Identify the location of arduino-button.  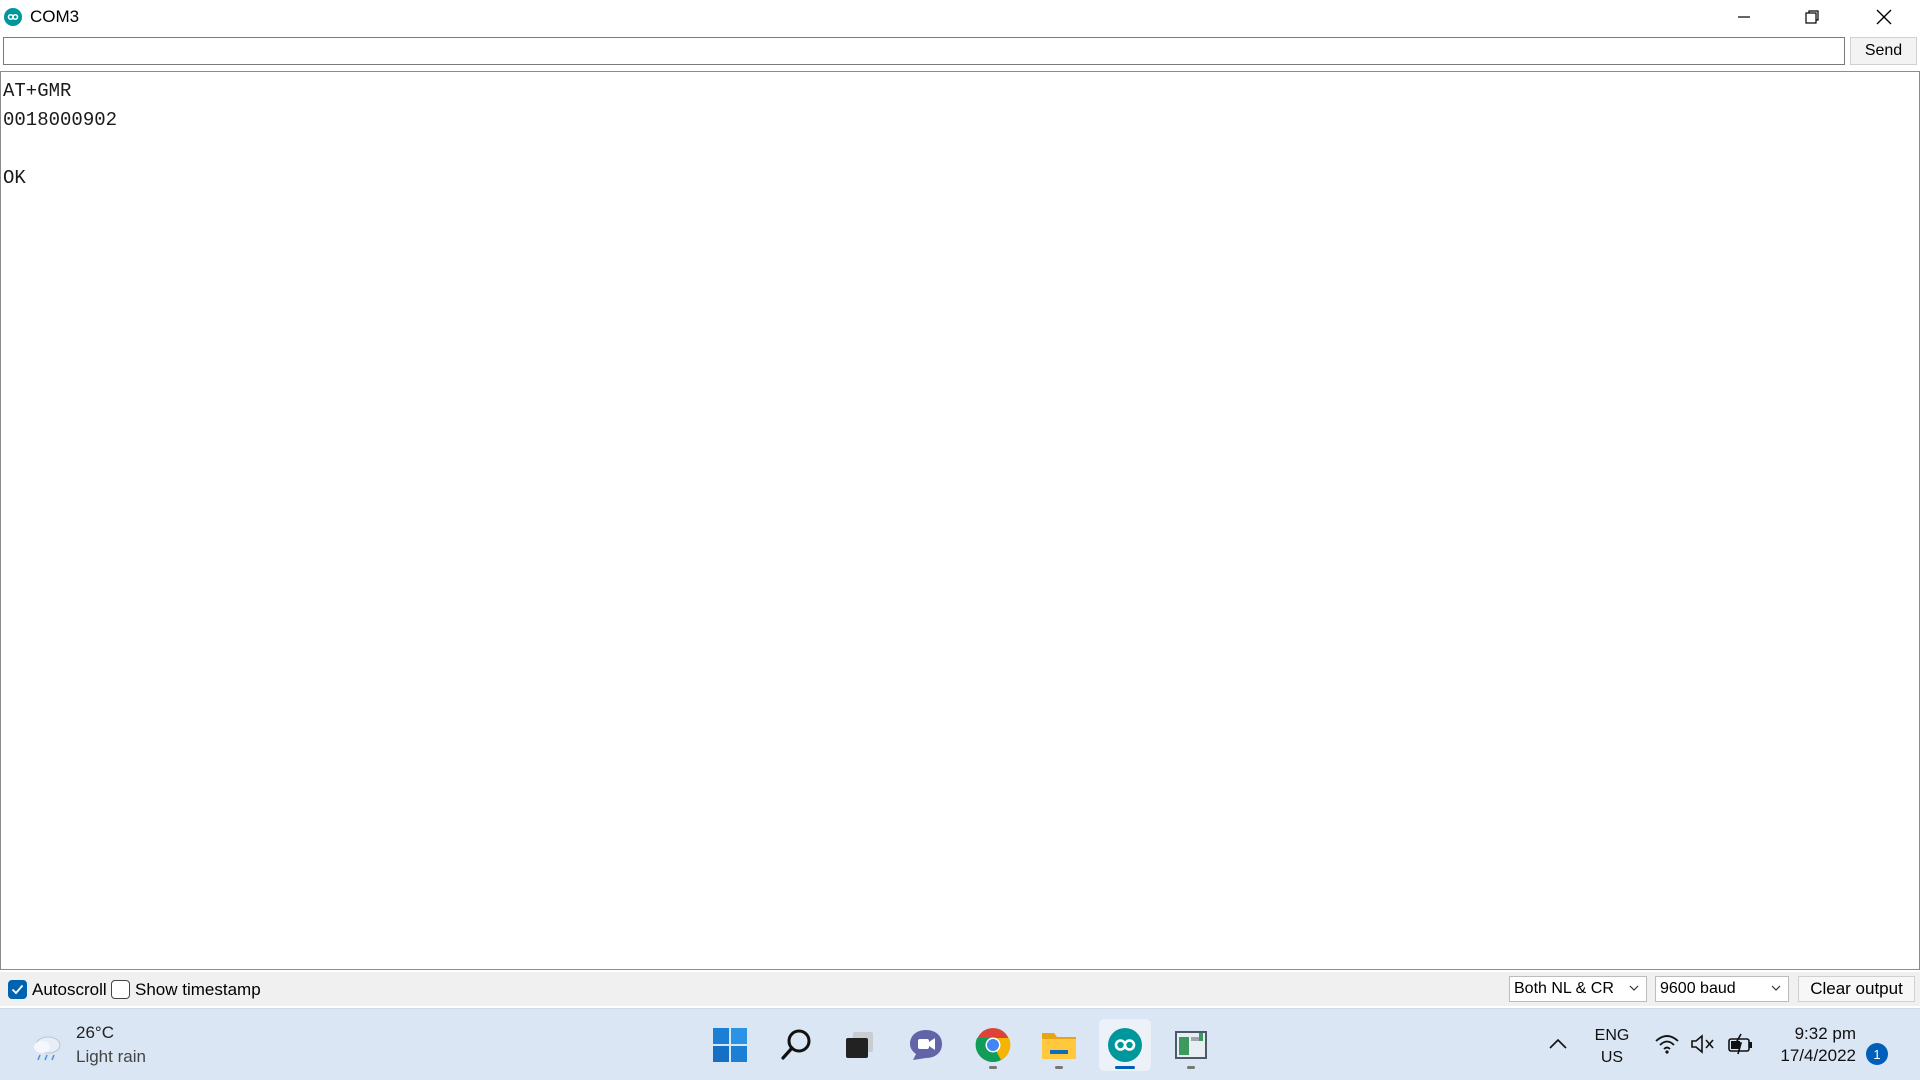
(1125, 1045).